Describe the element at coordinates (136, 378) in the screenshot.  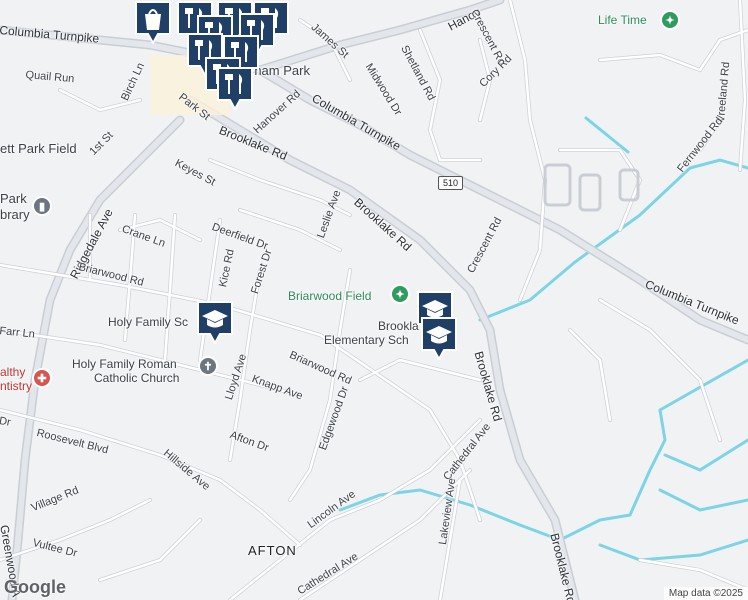
I see `poi-label-holy-family-church-2: Catholic Church` at that location.